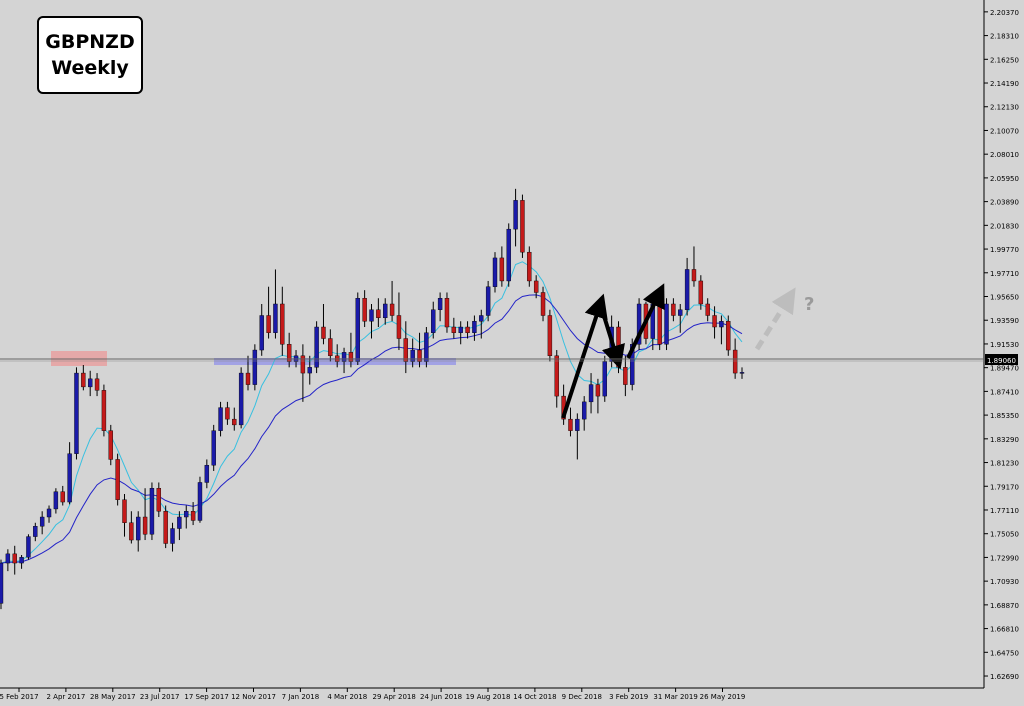 The height and width of the screenshot is (706, 1024). I want to click on y-tick-label: 1.89470, so click(1004, 369).